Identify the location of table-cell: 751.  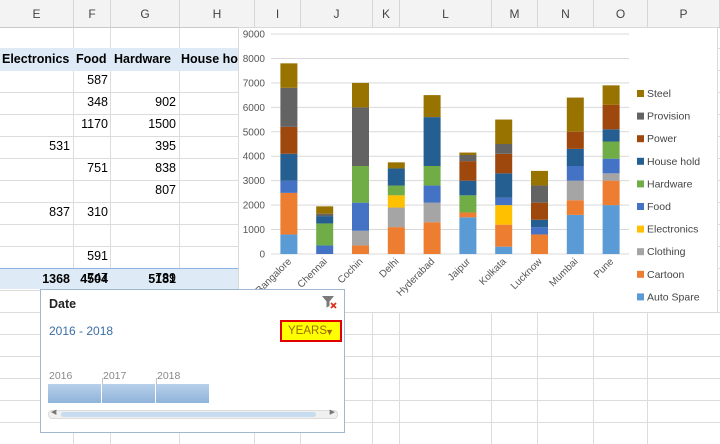
(97, 168).